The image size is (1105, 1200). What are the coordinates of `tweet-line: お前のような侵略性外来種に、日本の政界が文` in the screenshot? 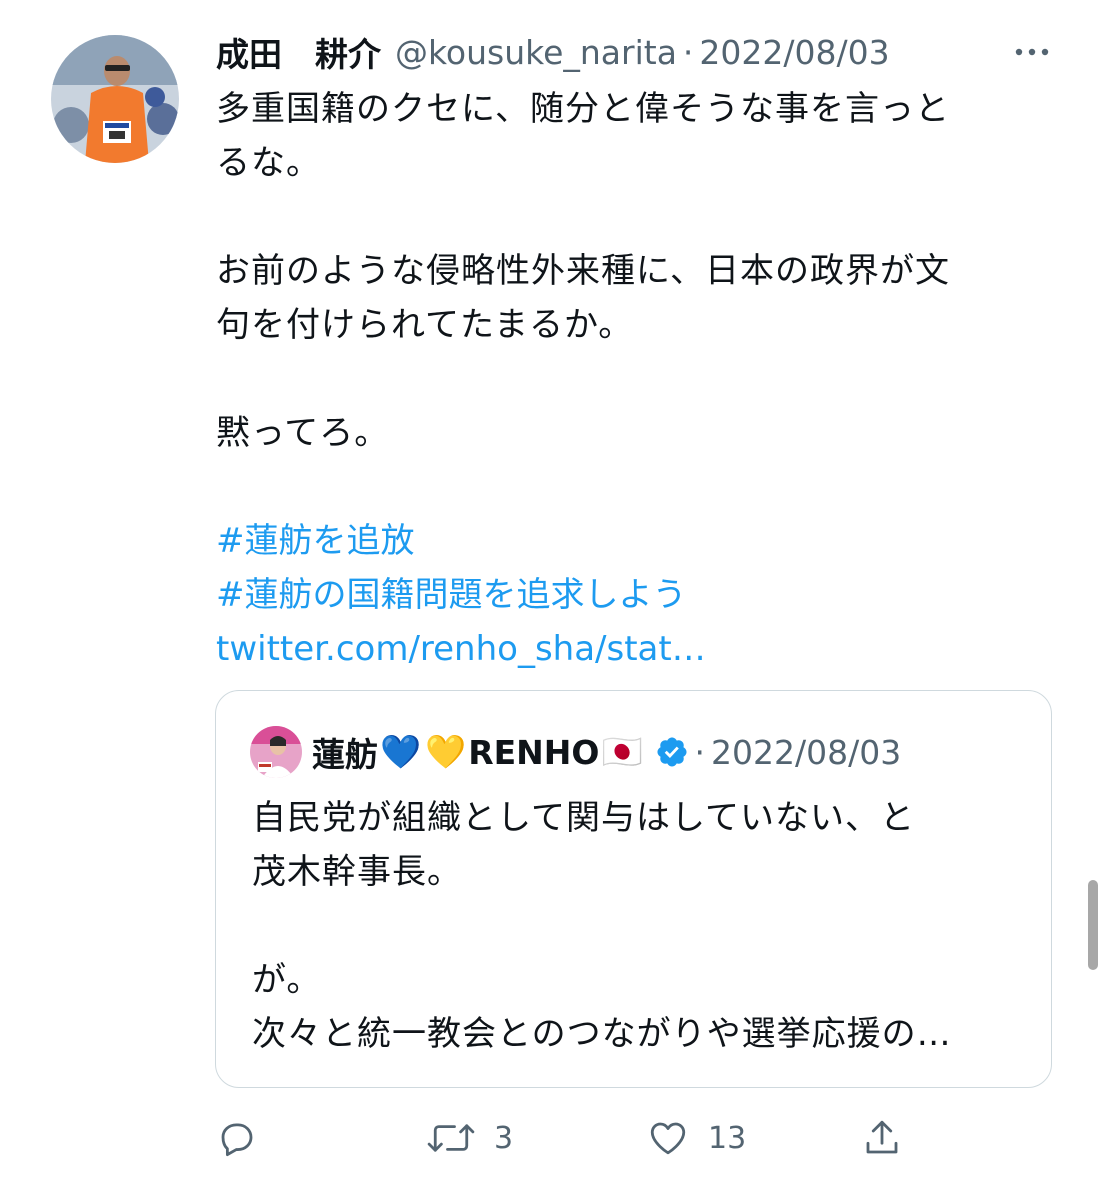 It's located at (583, 271).